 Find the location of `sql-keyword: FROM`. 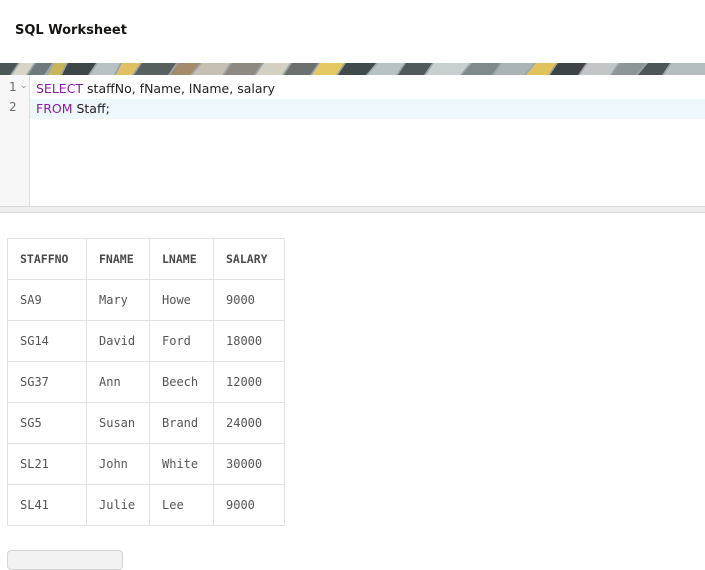

sql-keyword: FROM is located at coordinates (54, 108).